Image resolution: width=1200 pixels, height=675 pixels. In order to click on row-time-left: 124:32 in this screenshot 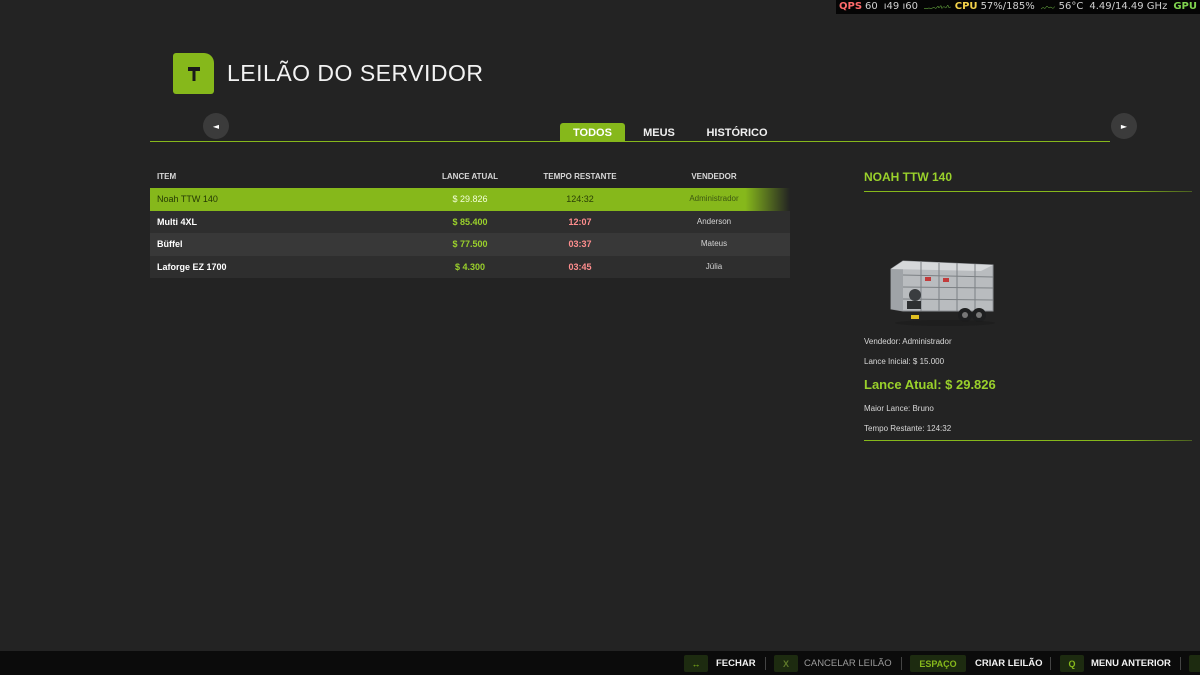, I will do `click(580, 199)`.